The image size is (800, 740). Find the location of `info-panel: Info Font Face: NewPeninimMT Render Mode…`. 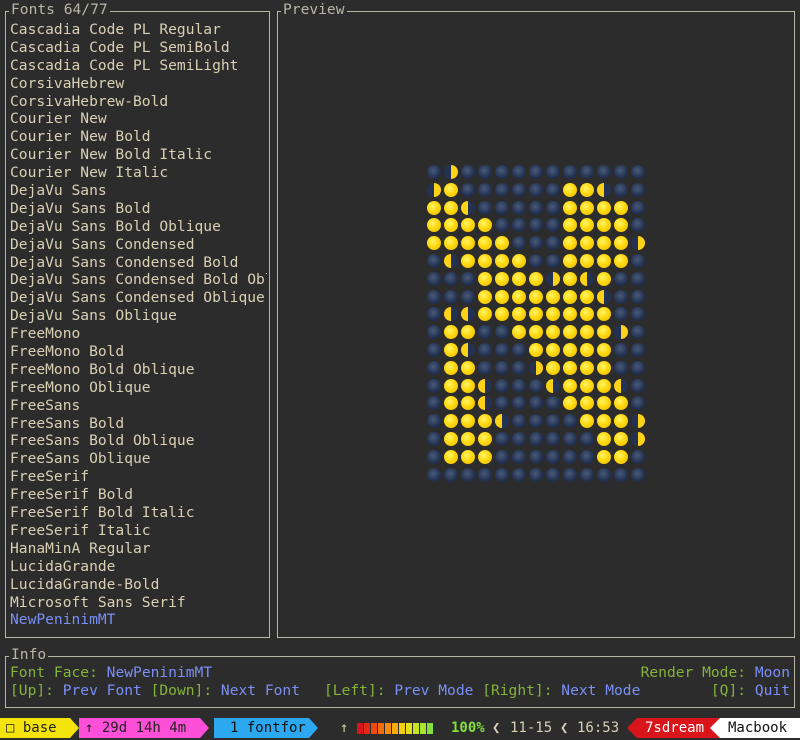

info-panel: Info Font Face: NewPeninimMT Render Mode… is located at coordinates (400, 677).